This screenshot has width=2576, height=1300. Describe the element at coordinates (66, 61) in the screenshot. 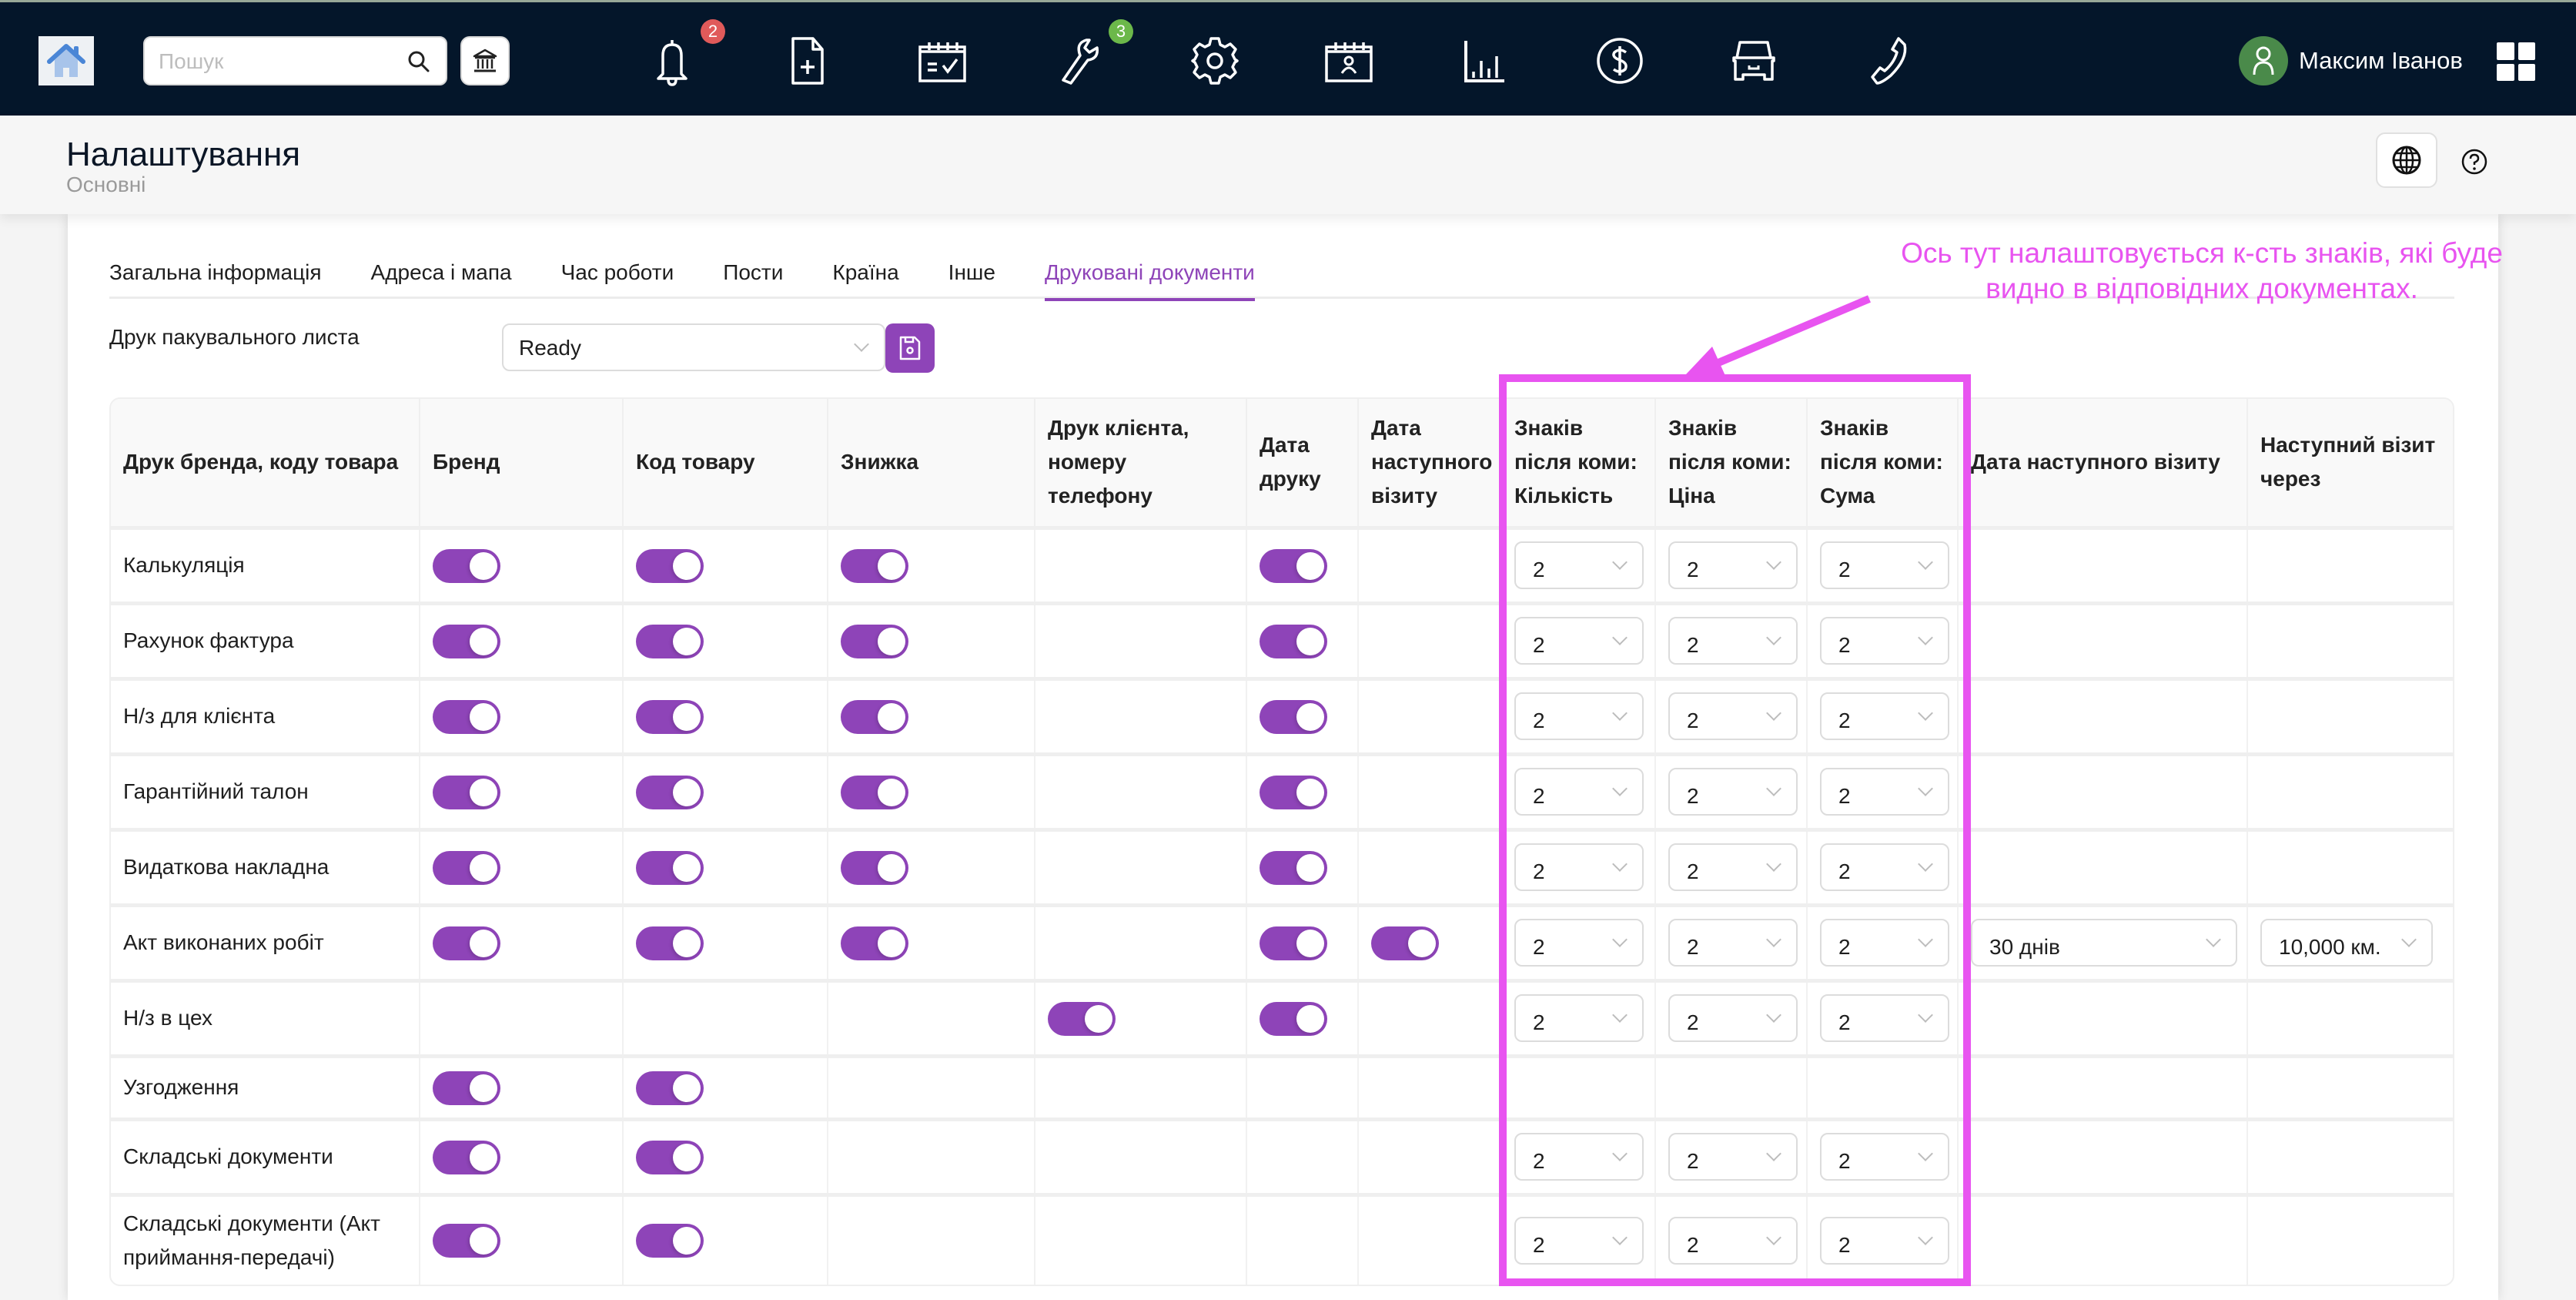

I see `home-button` at that location.